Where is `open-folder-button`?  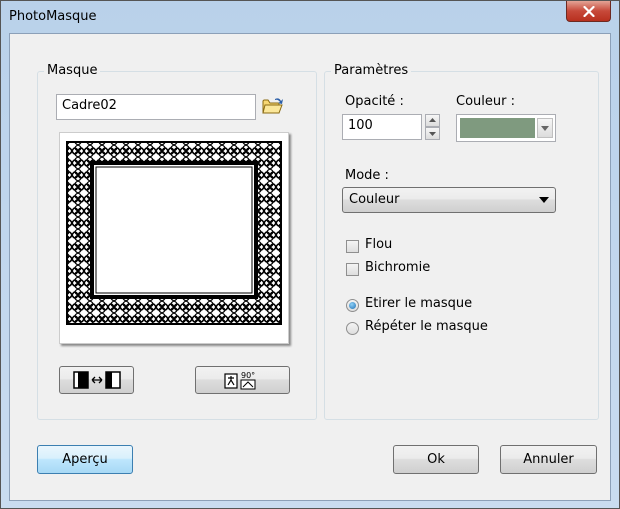
open-folder-button is located at coordinates (274, 107).